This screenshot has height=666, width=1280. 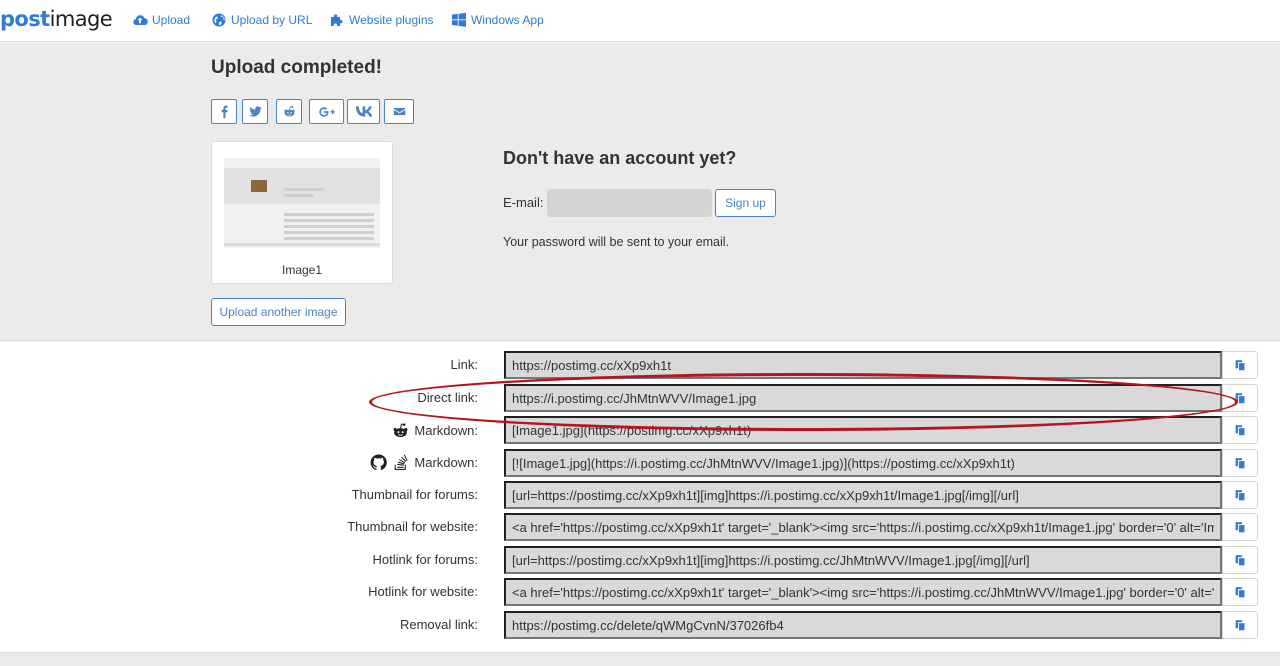 I want to click on nav-website-plugins-link: Website plugins, so click(x=381, y=20).